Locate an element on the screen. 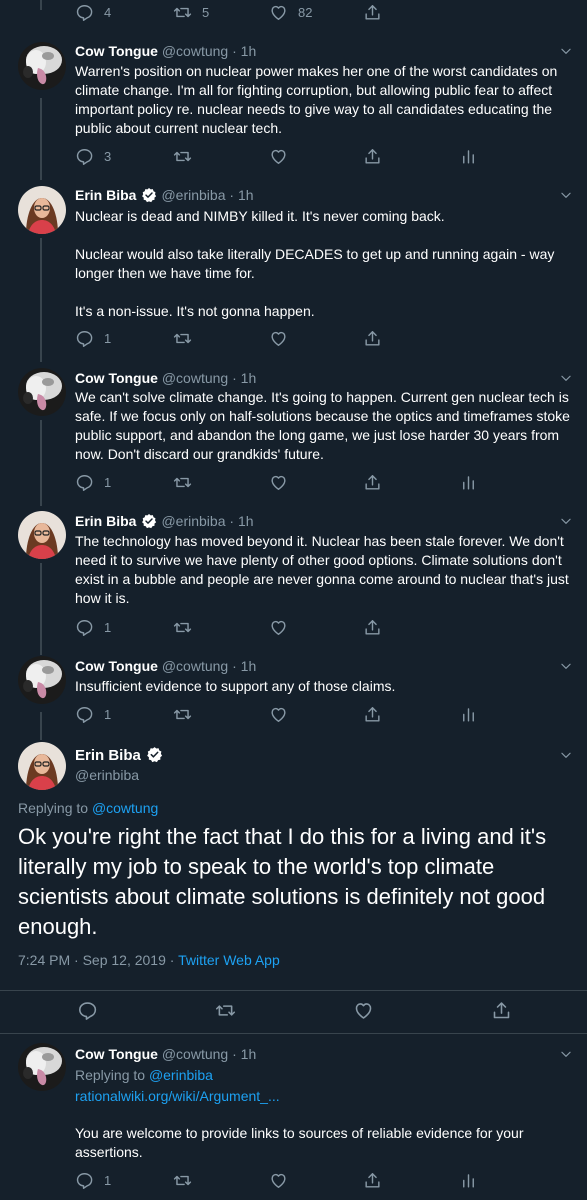 This screenshot has height=1200, width=587. replying-to-link: @cowtung is located at coordinates (125, 808).